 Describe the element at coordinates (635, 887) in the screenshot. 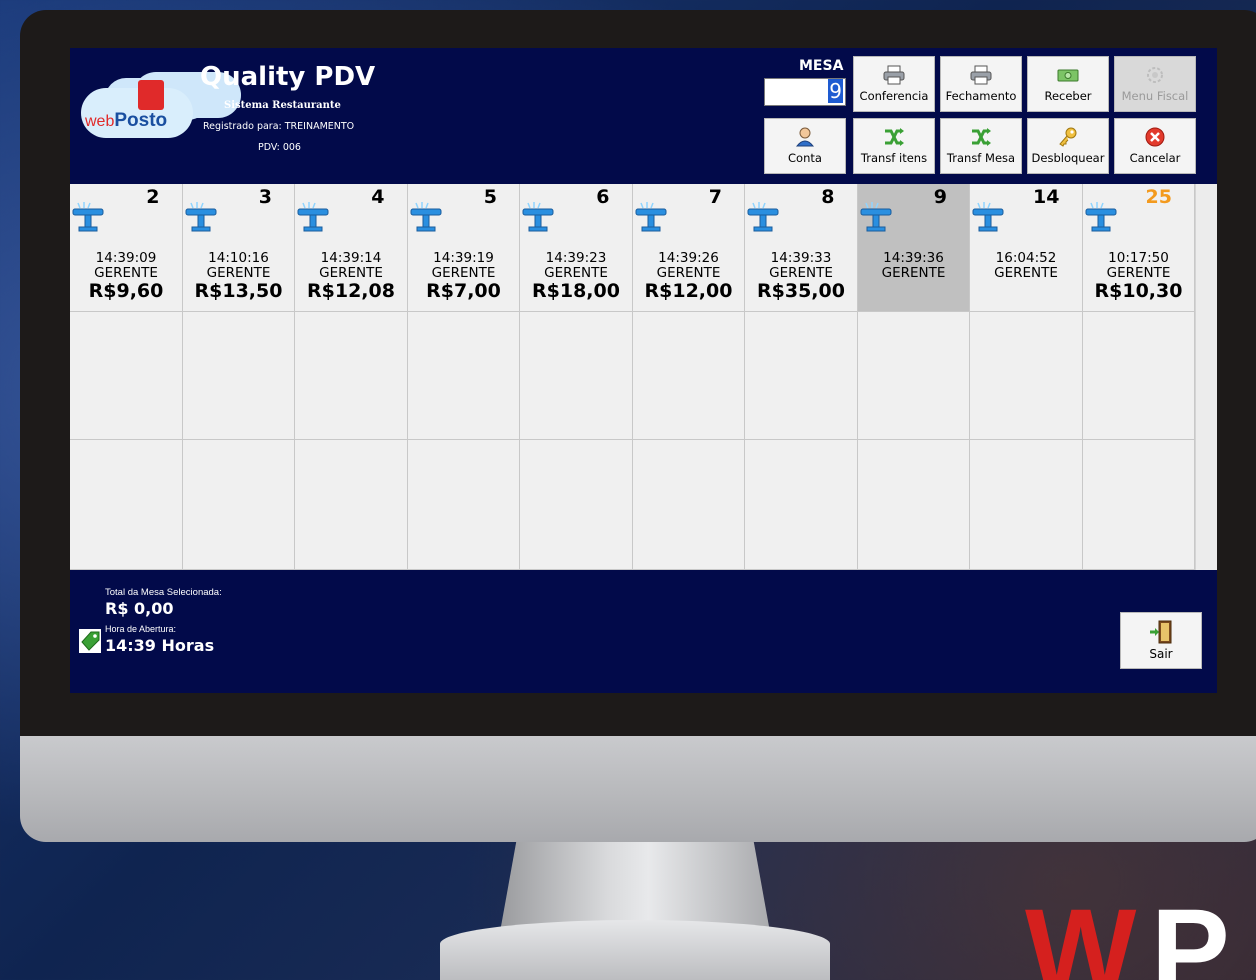

I see `monitor-neck` at that location.